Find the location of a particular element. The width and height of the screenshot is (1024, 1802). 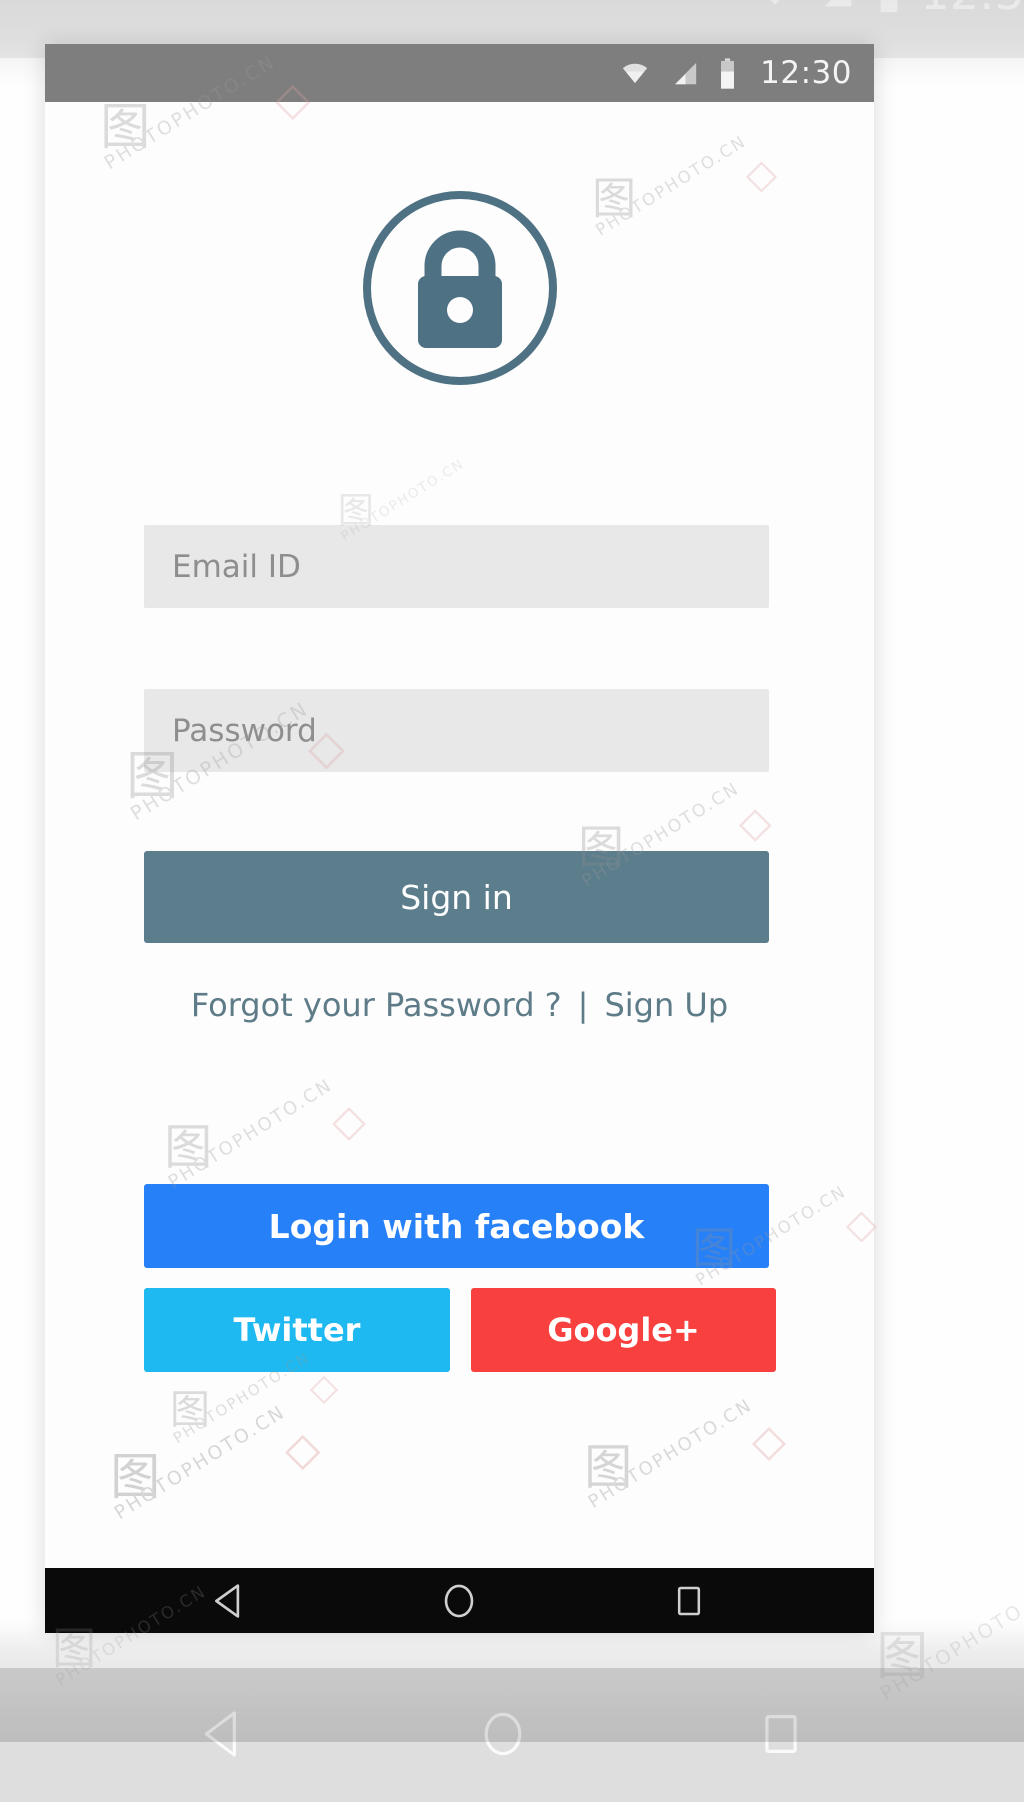

cellular-signal-icon is located at coordinates (685, 73).